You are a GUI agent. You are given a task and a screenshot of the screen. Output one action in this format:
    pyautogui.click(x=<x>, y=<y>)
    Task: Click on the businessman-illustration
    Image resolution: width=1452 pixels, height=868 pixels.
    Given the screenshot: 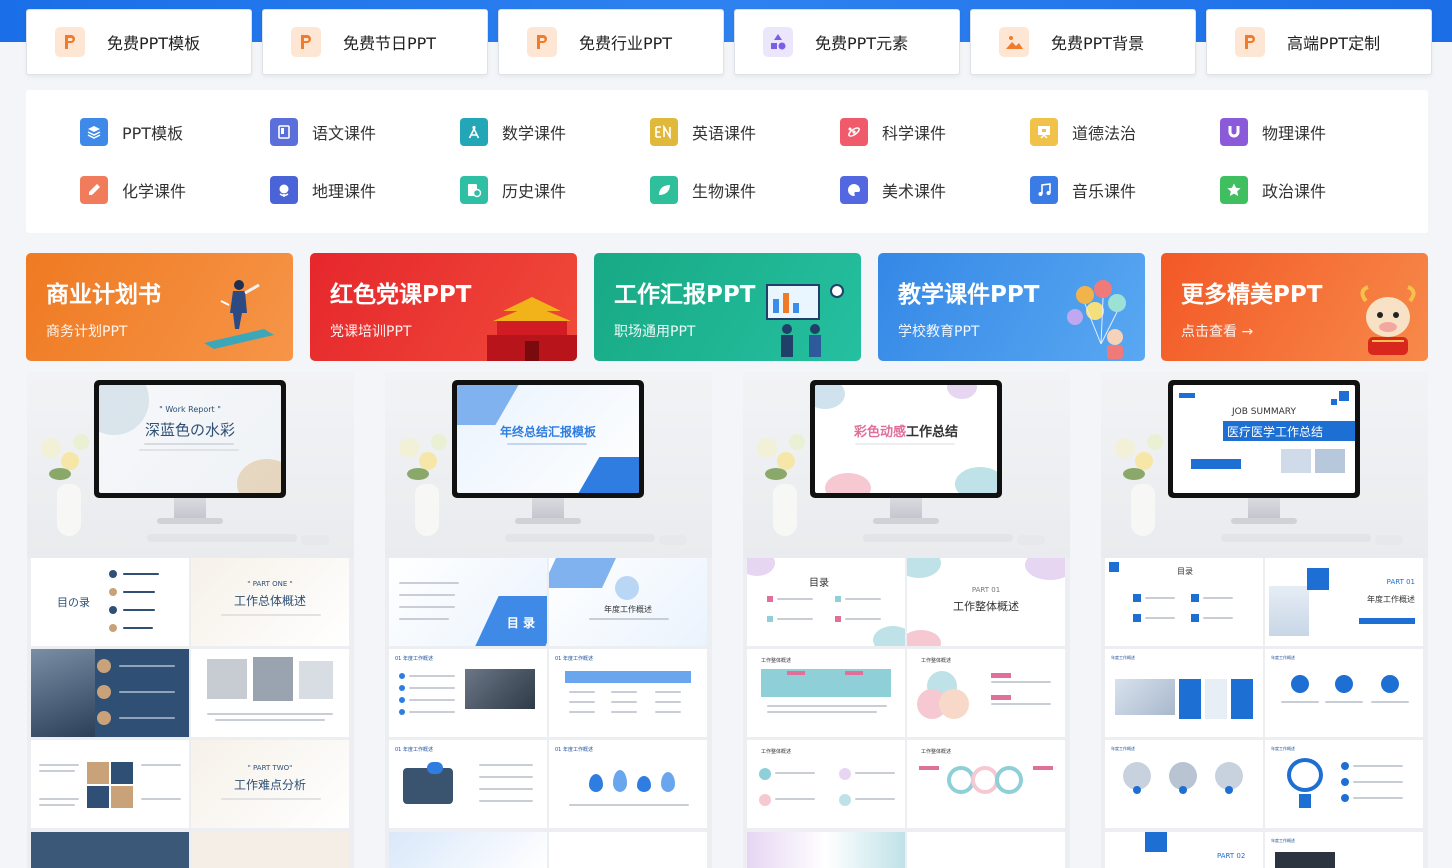 What is the action you would take?
    pyautogui.click(x=239, y=314)
    